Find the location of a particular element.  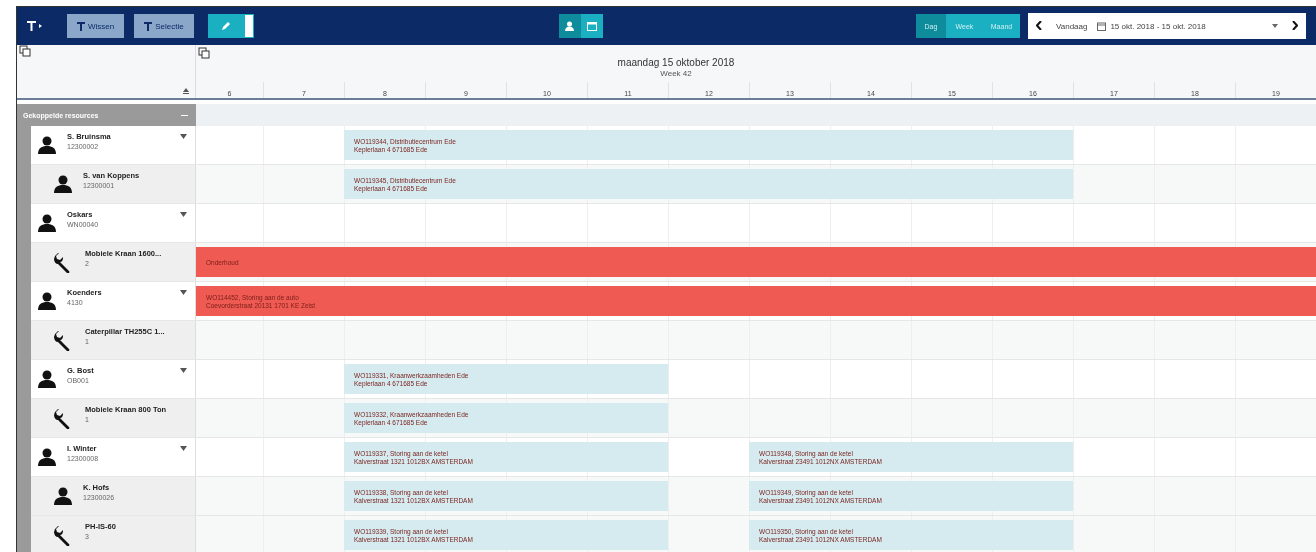

filter-button: Wissen is located at coordinates (96, 26).